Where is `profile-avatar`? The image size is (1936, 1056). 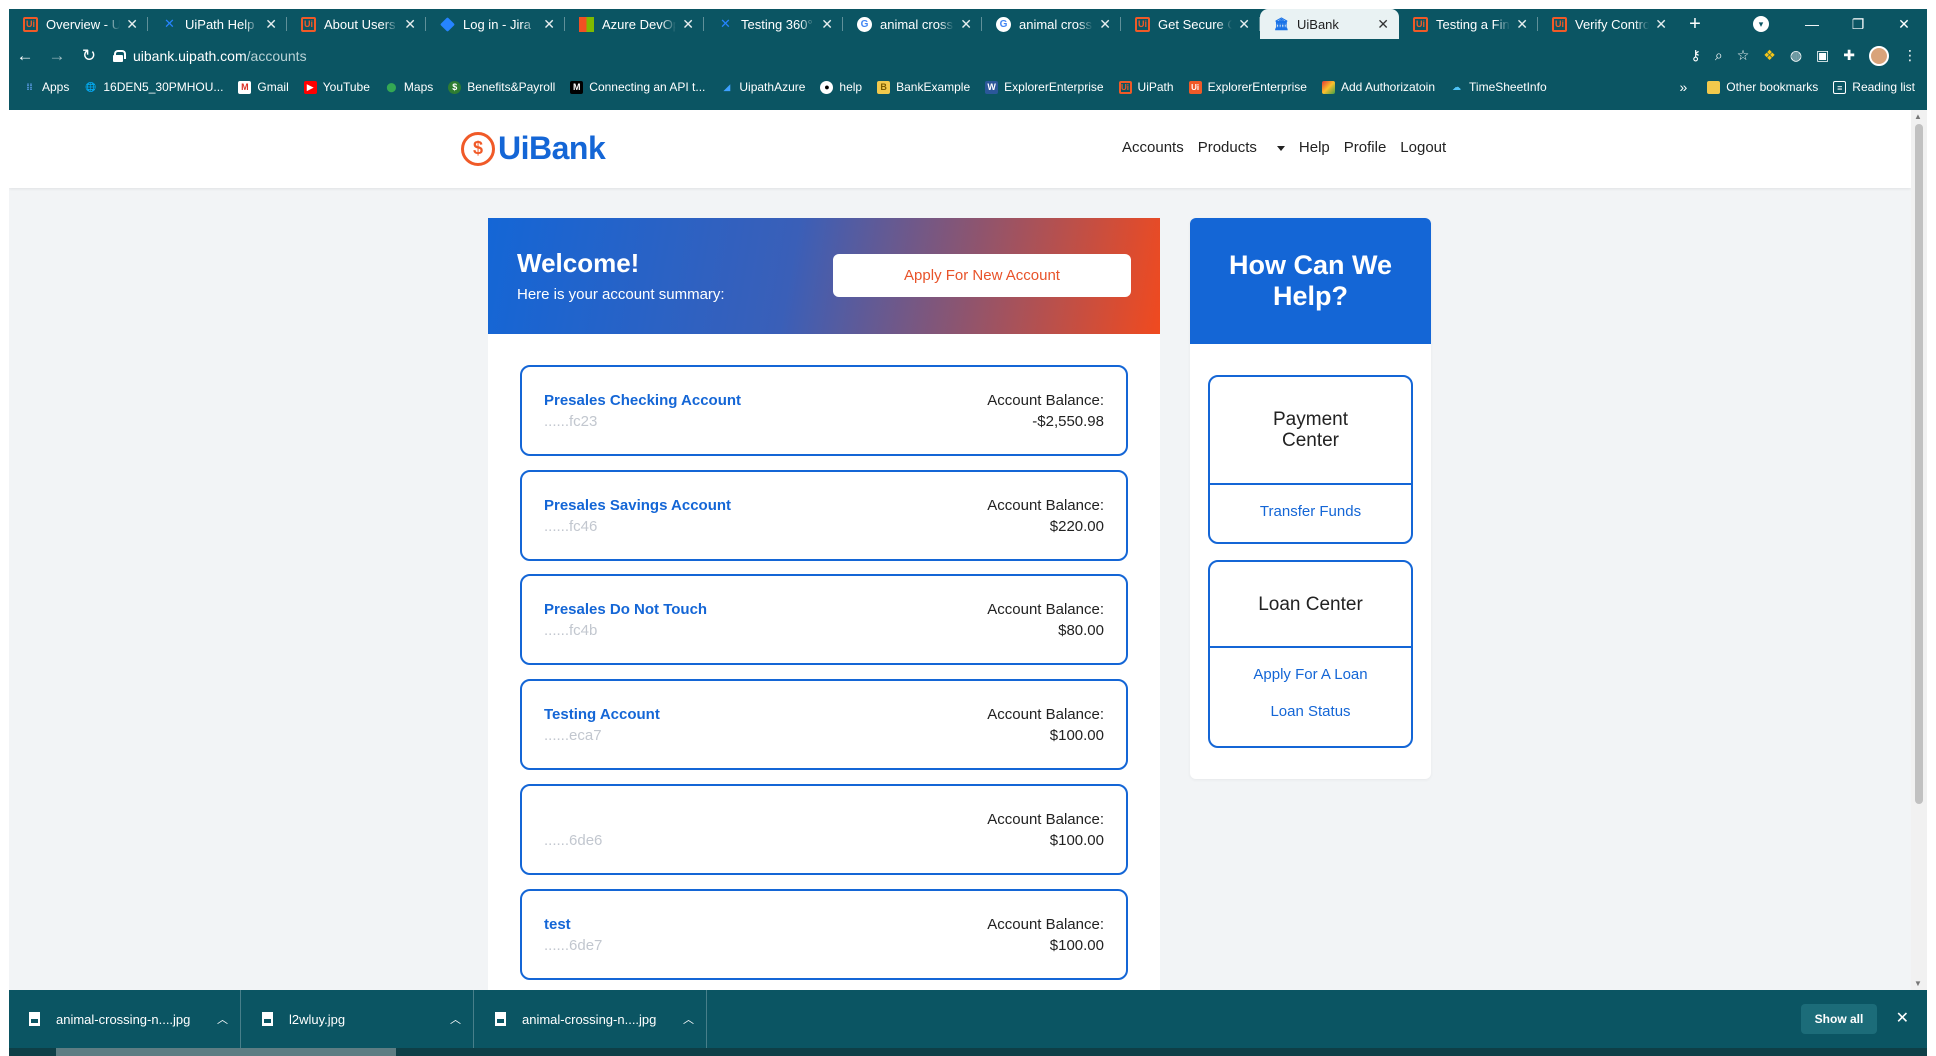
profile-avatar is located at coordinates (1879, 55).